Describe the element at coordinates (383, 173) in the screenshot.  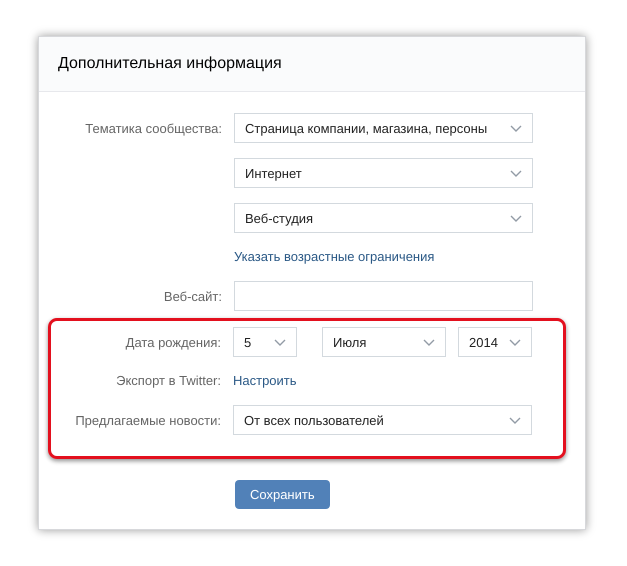
I see `dropdown: Интернет` at that location.